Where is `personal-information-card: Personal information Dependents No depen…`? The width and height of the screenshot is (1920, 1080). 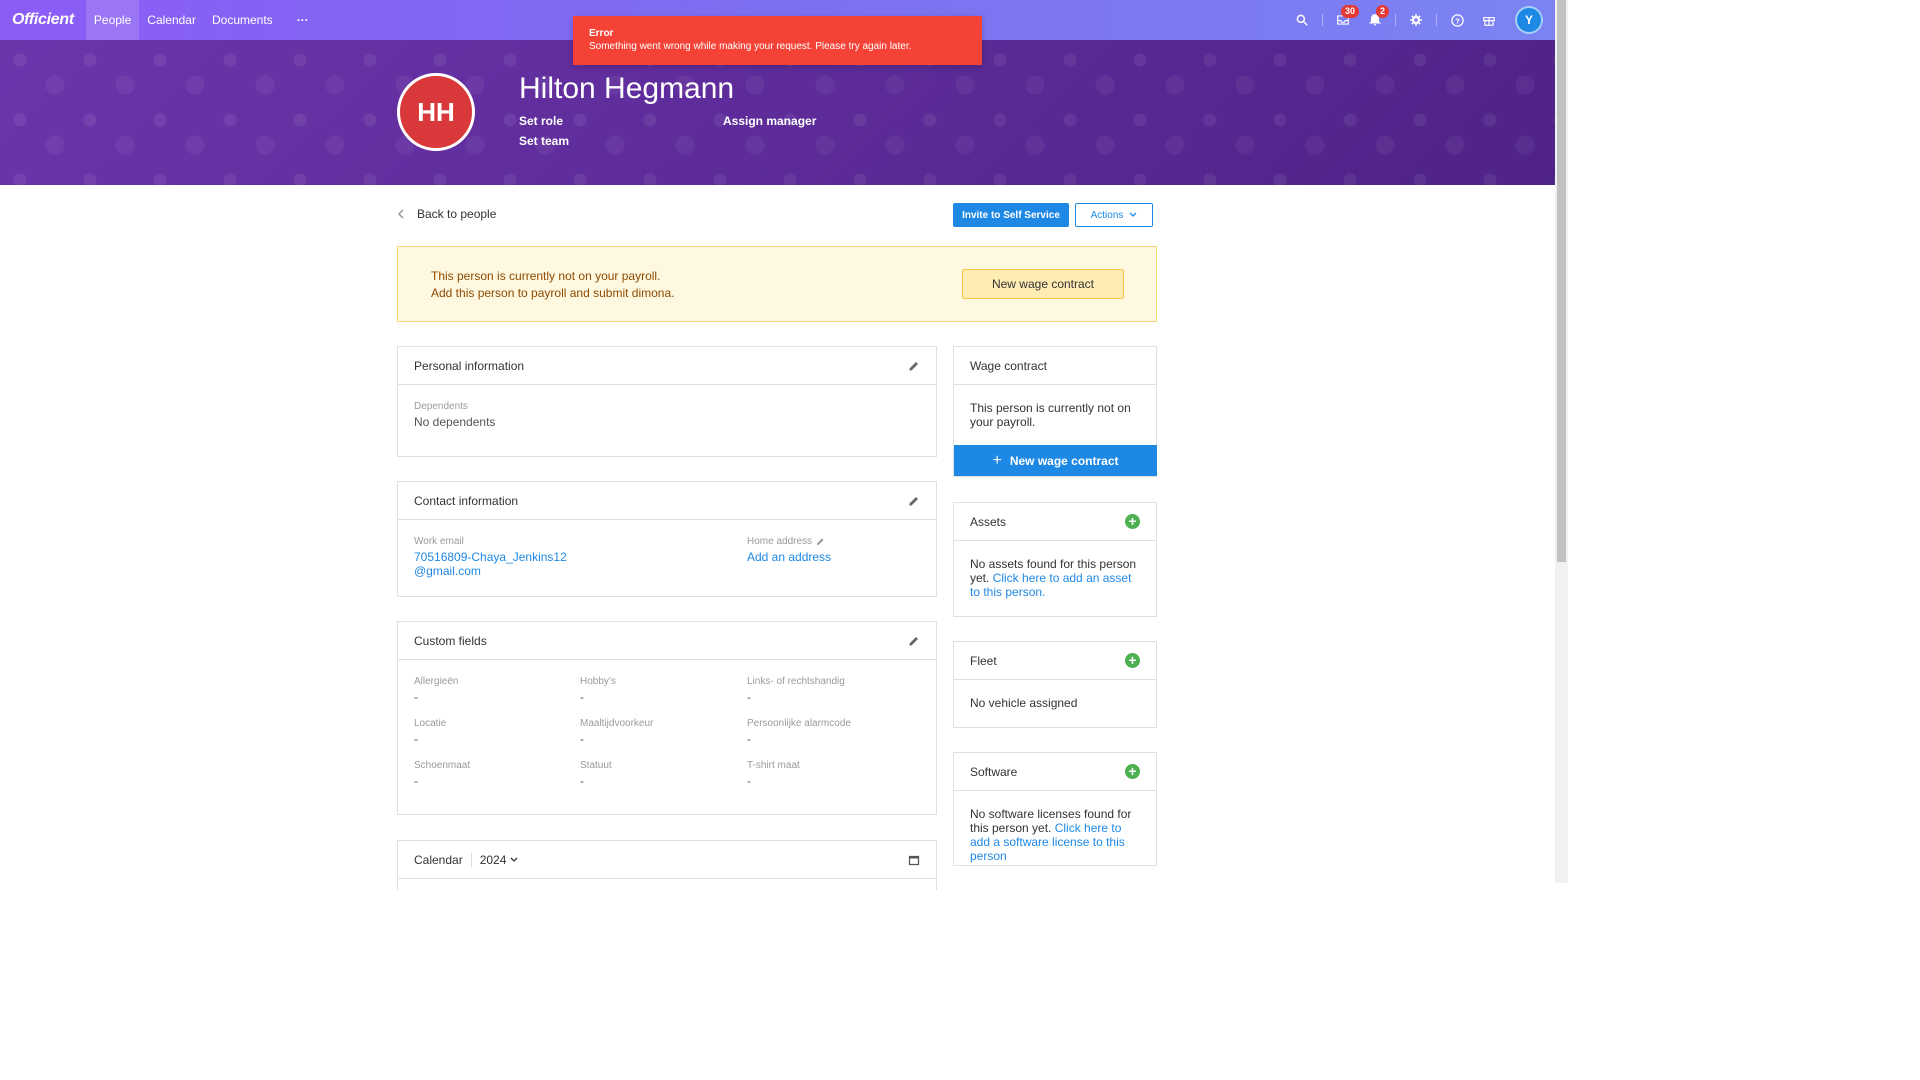
personal-information-card: Personal information Dependents No depen… is located at coordinates (667, 401).